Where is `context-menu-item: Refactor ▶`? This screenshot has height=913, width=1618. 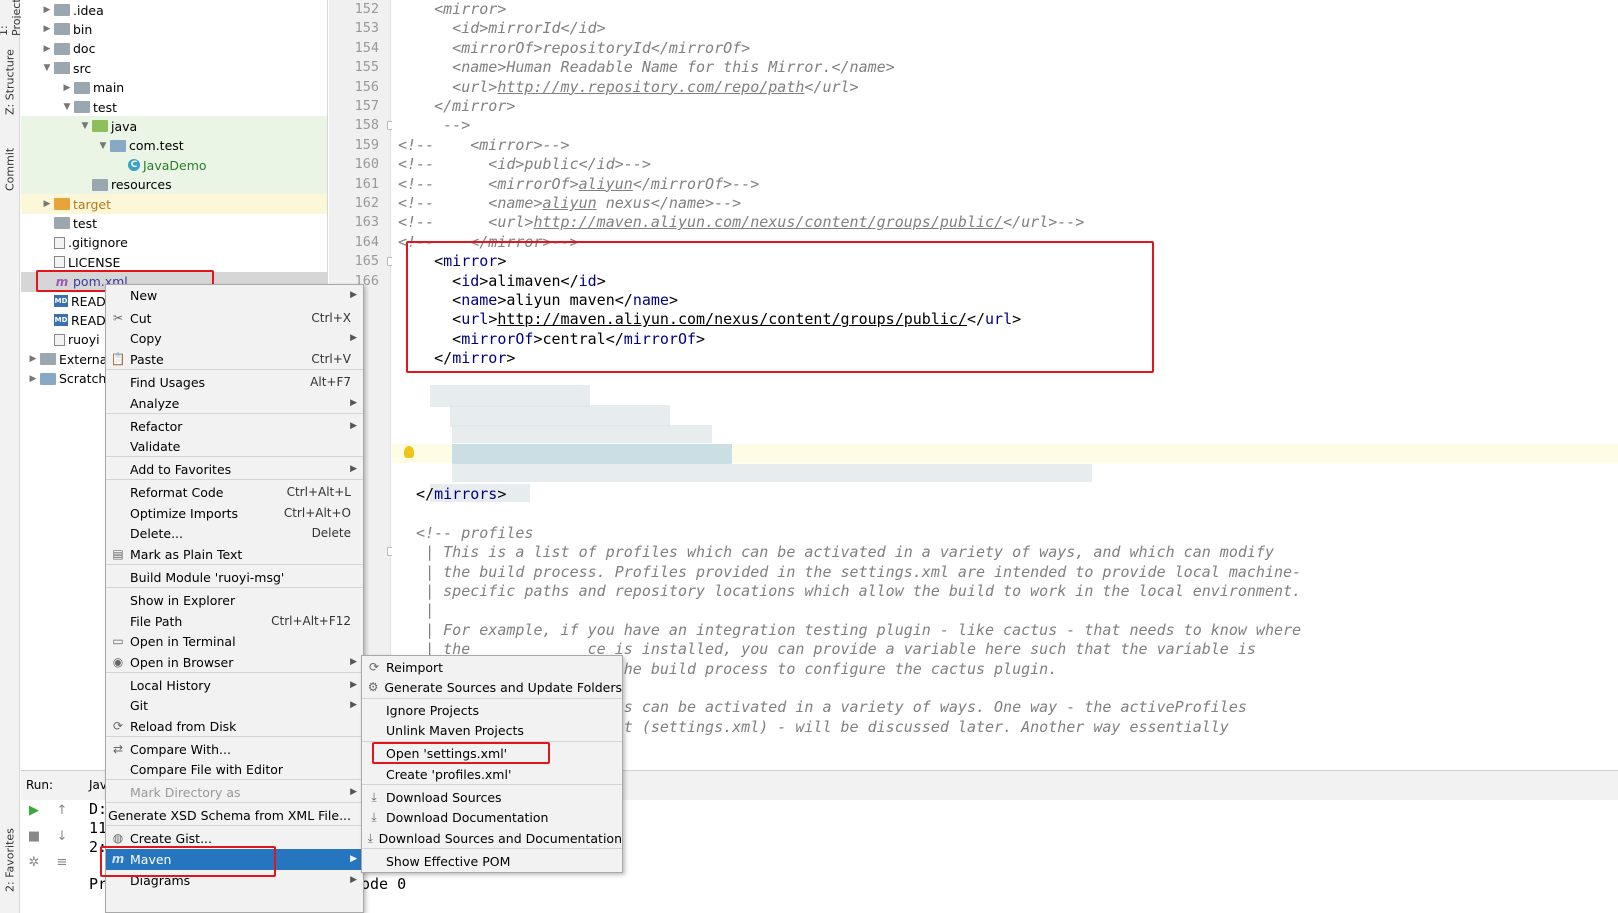 context-menu-item: Refactor ▶ is located at coordinates (234, 426).